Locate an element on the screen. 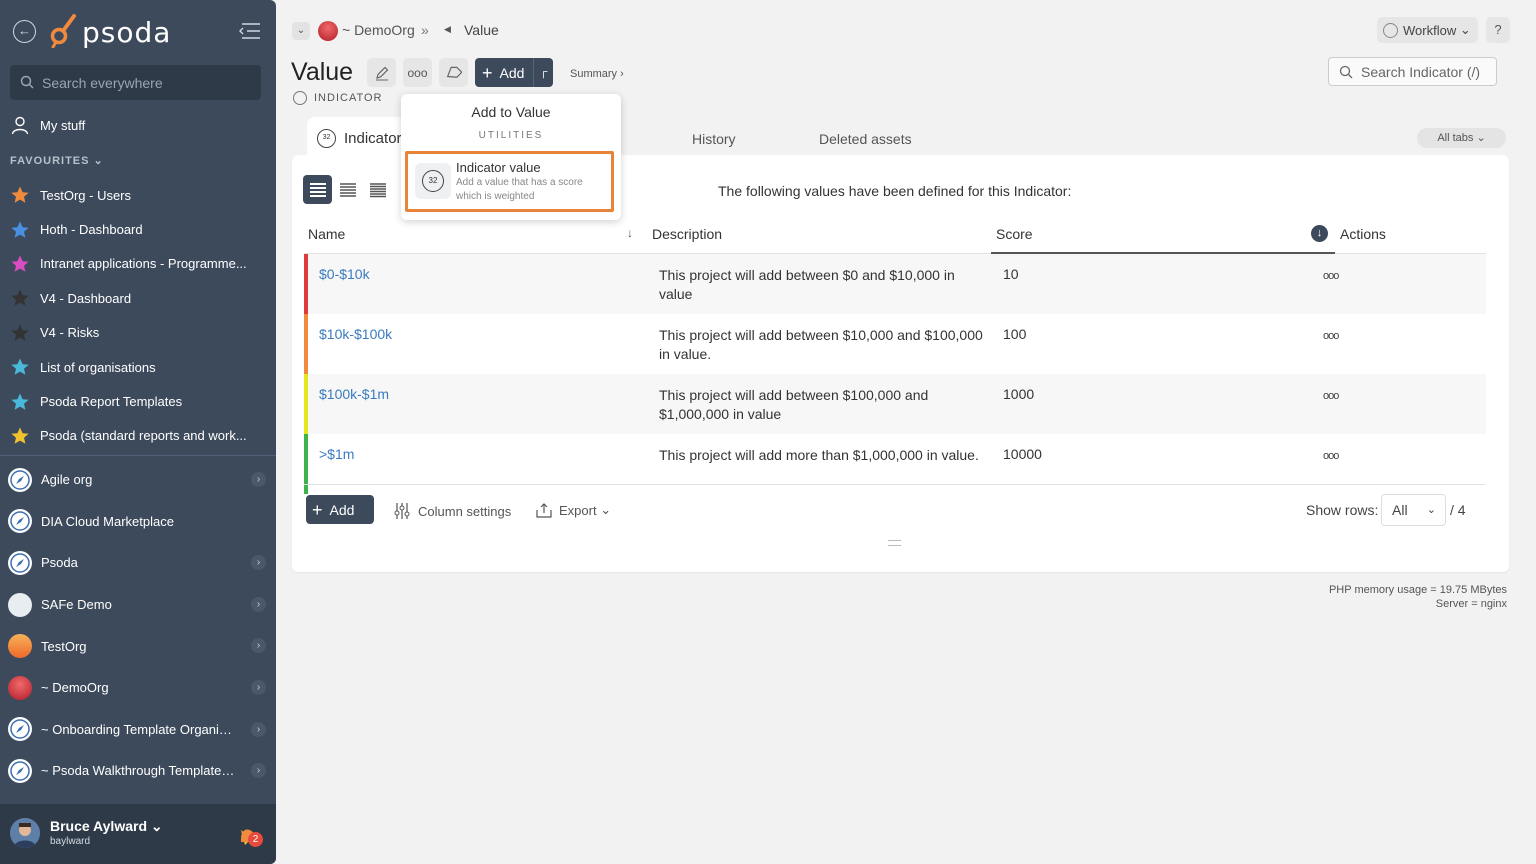 This screenshot has width=1536, height=864. more-actions-button: ooo is located at coordinates (417, 72).